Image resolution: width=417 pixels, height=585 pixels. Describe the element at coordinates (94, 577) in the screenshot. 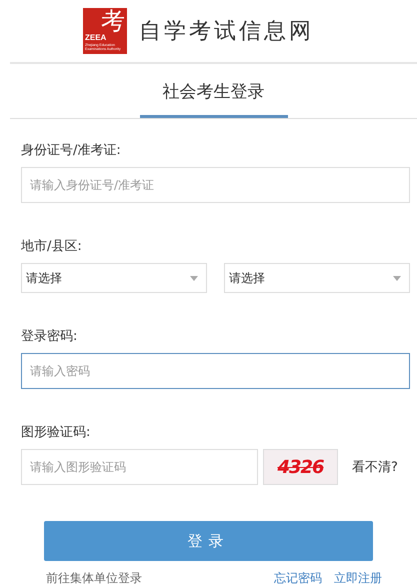

I see `group-login-link: 前往集体单位登录` at that location.